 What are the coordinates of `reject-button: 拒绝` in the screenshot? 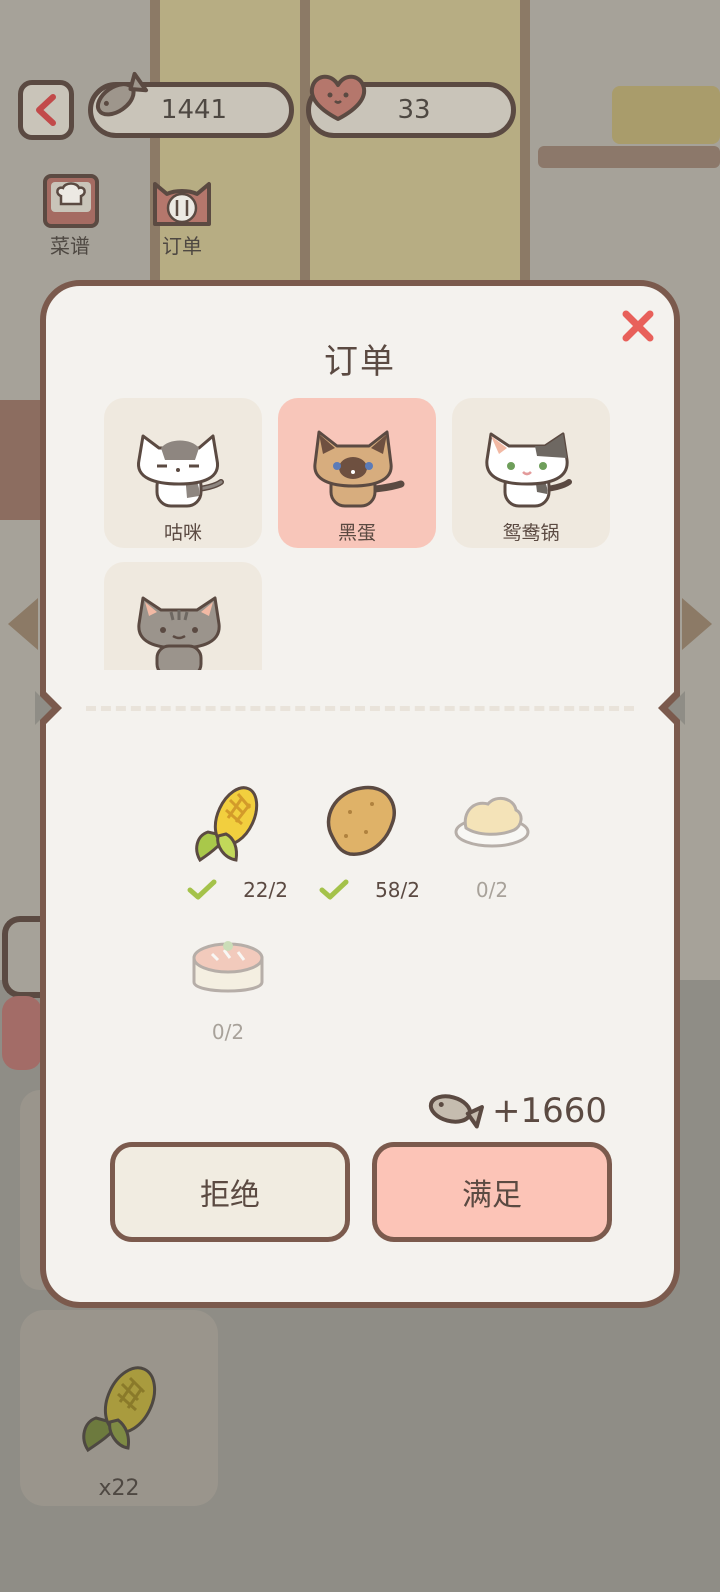 It's located at (230, 1192).